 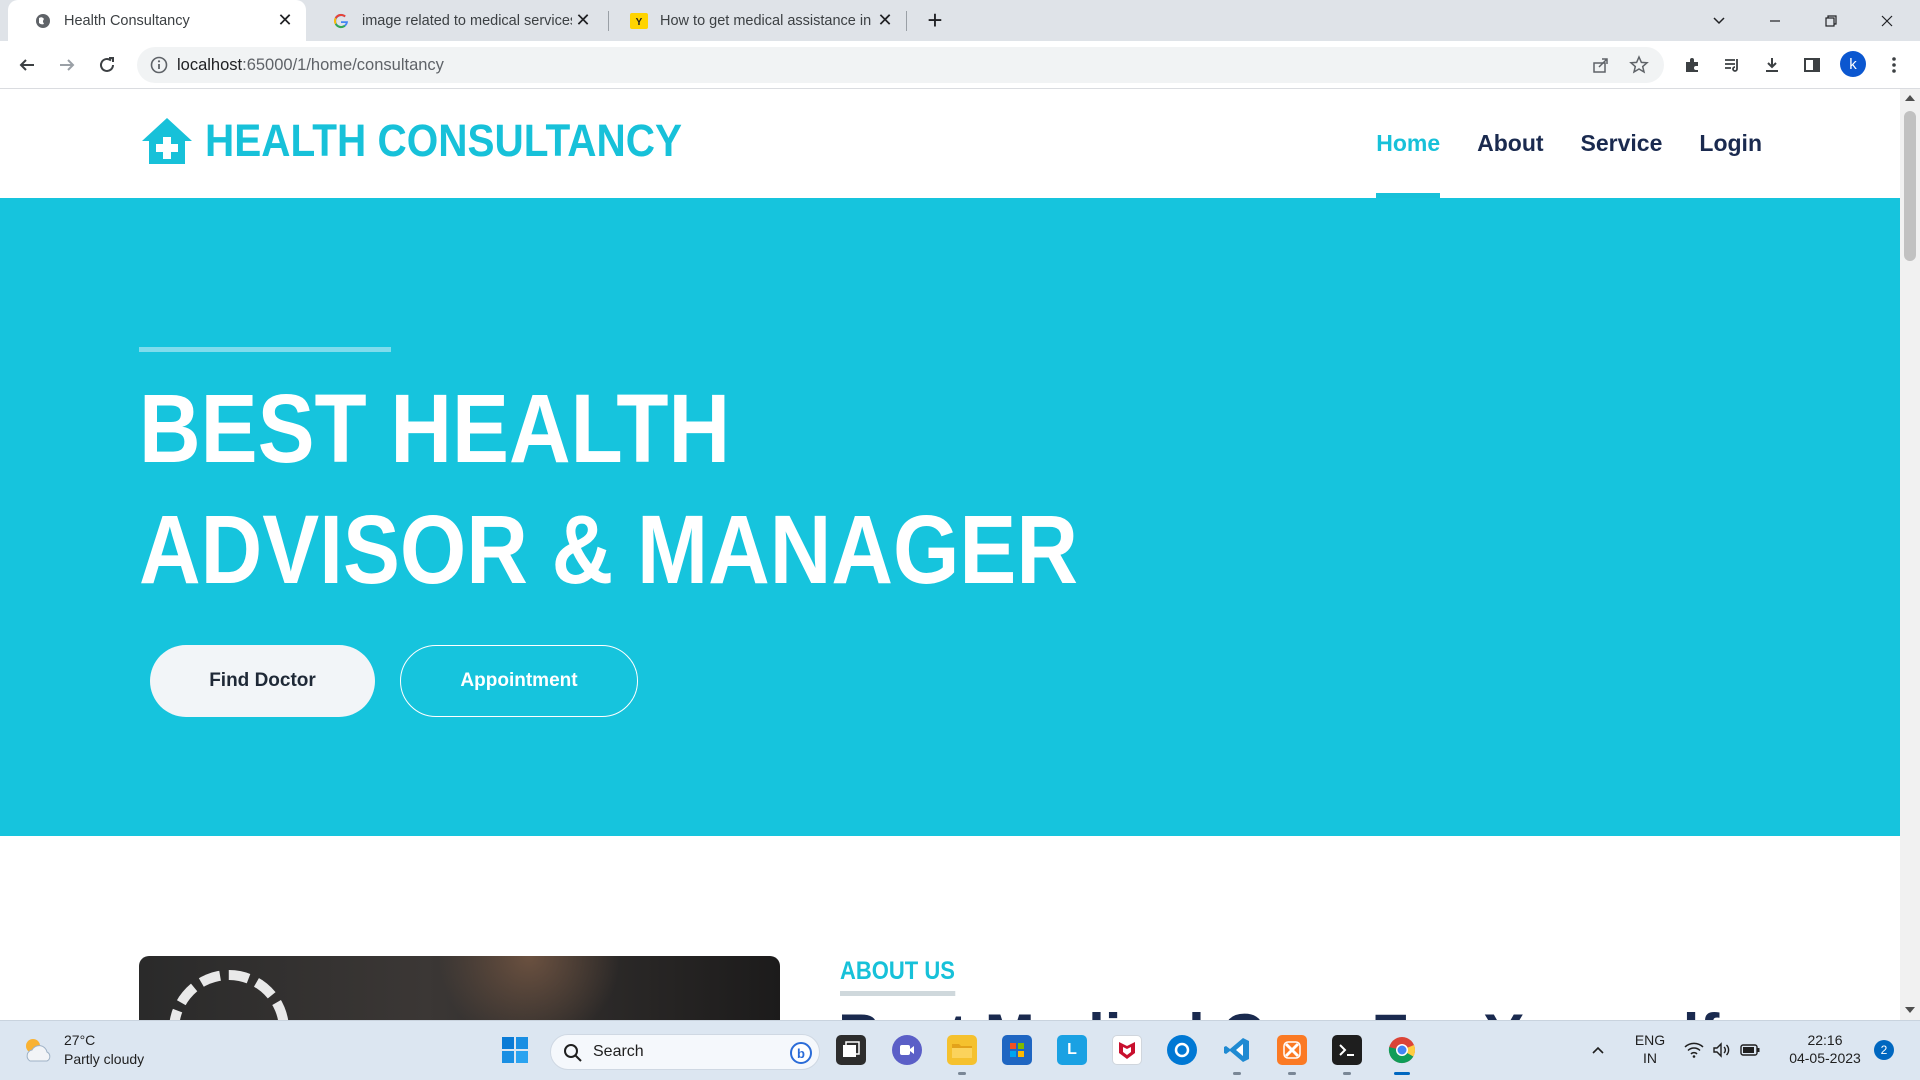 I want to click on globe-icon, so click(x=43, y=21).